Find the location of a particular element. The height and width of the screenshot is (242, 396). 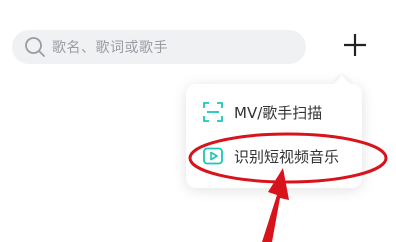

menu-item-label: 识别短视频音乐 is located at coordinates (287, 156).